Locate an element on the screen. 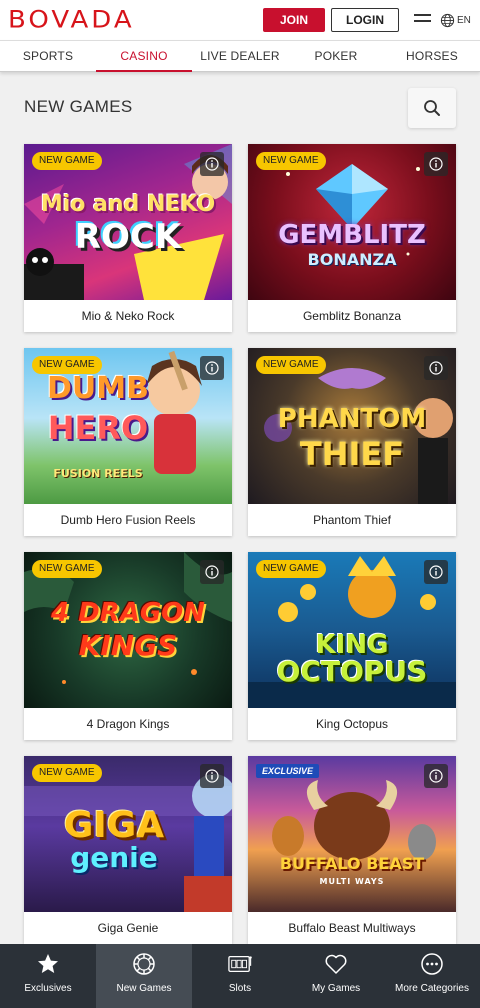 Image resolution: width=480 pixels, height=1008 pixels. game-logo-line2: MULTI WAYS is located at coordinates (352, 881).